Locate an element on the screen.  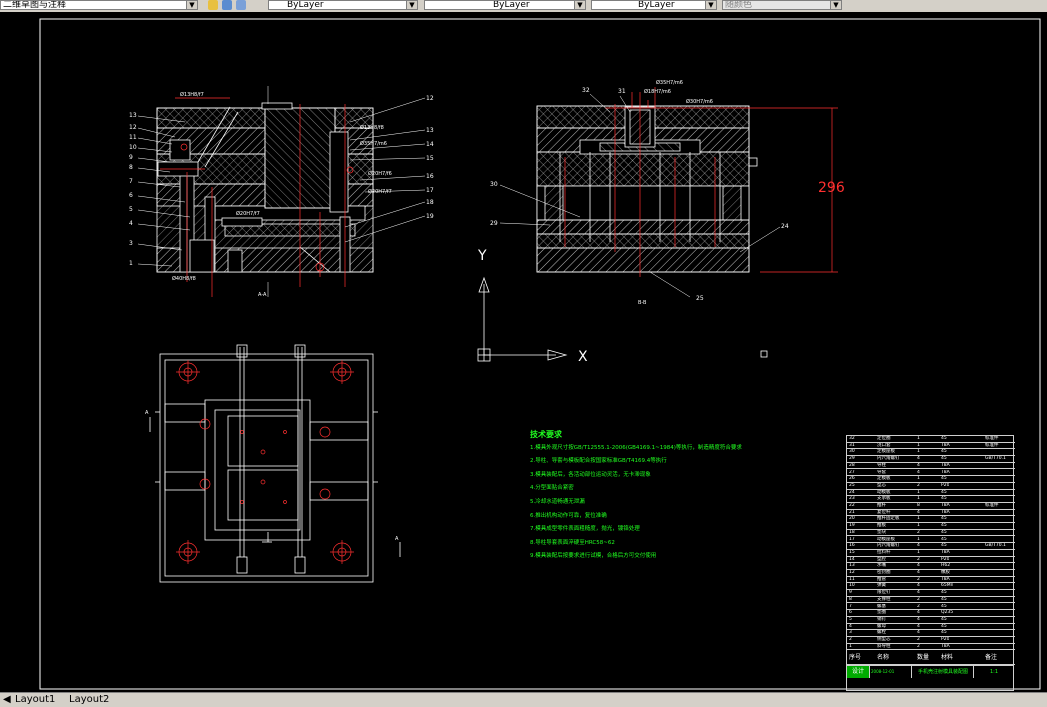
fit-label: Ø35H7/m6 is located at coordinates (373, 143).